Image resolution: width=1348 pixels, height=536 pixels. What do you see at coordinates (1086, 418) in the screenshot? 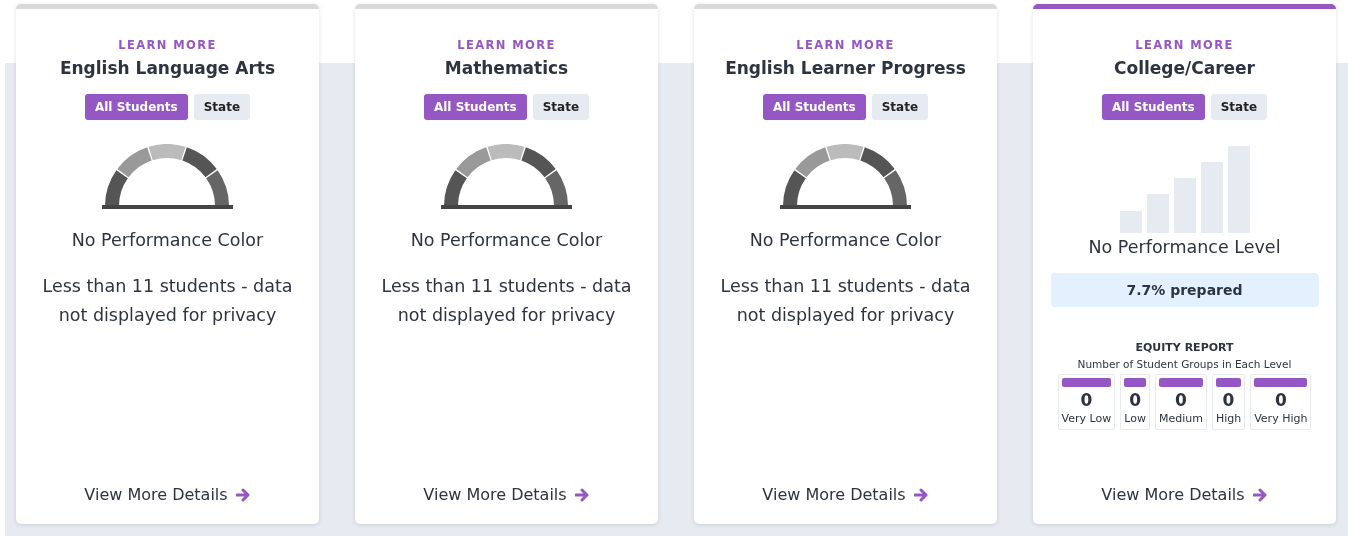
I see `level-label: Very Low` at bounding box center [1086, 418].